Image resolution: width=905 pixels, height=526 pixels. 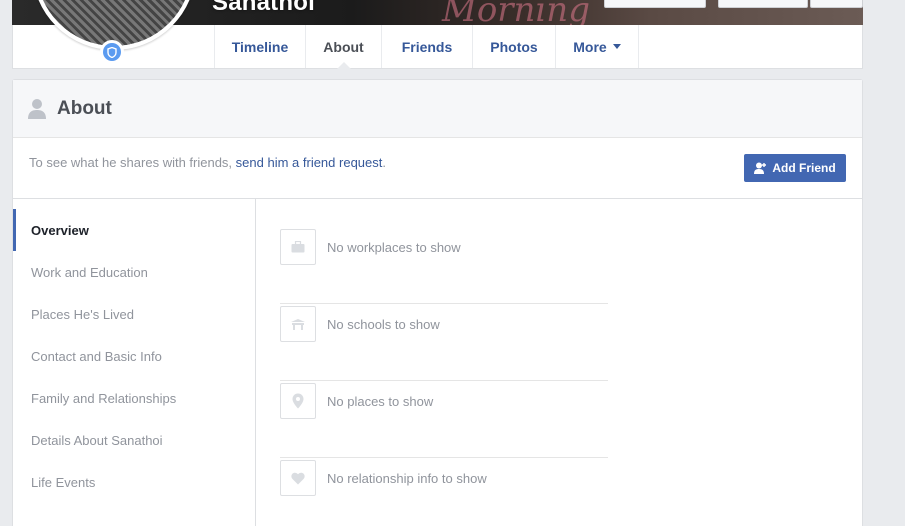 I want to click on about-header: About, so click(x=437, y=109).